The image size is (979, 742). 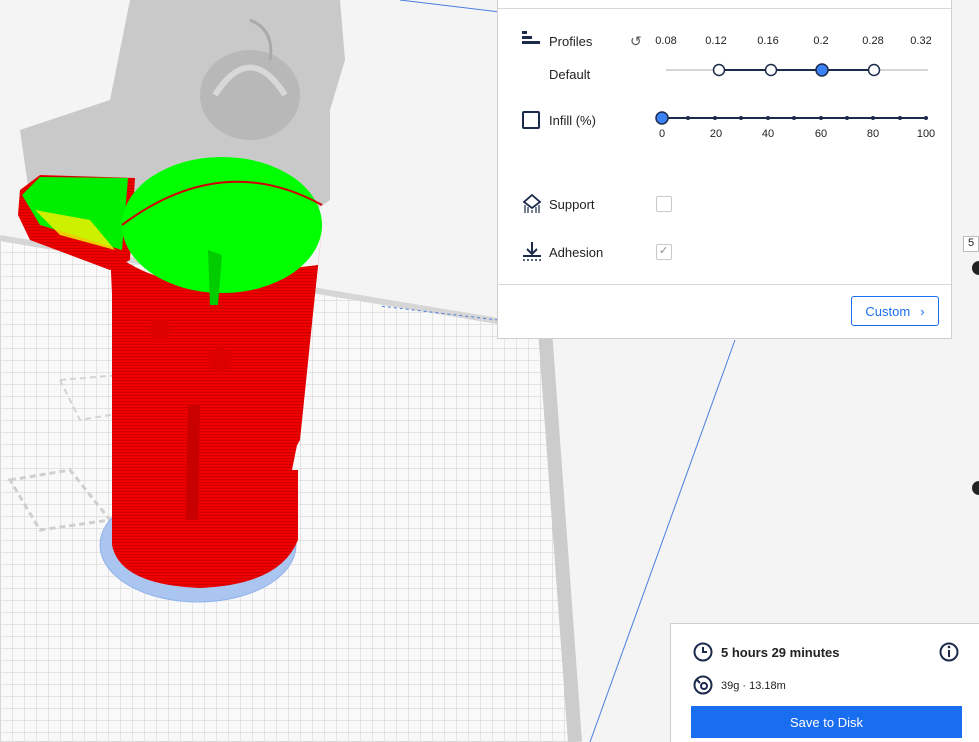 What do you see at coordinates (572, 120) in the screenshot?
I see `infill-label: Infill (%)` at bounding box center [572, 120].